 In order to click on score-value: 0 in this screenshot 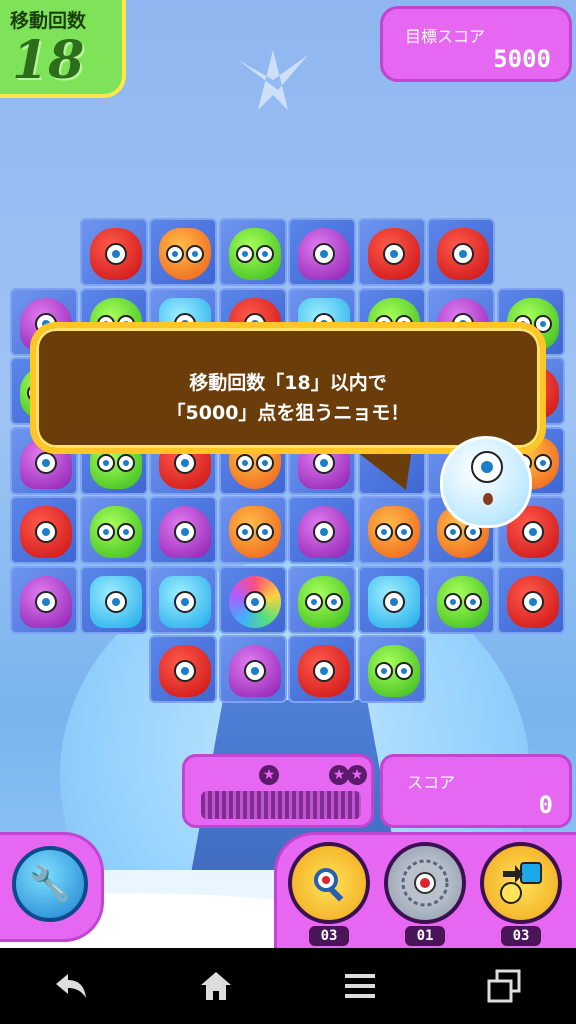, I will do `click(545, 805)`.